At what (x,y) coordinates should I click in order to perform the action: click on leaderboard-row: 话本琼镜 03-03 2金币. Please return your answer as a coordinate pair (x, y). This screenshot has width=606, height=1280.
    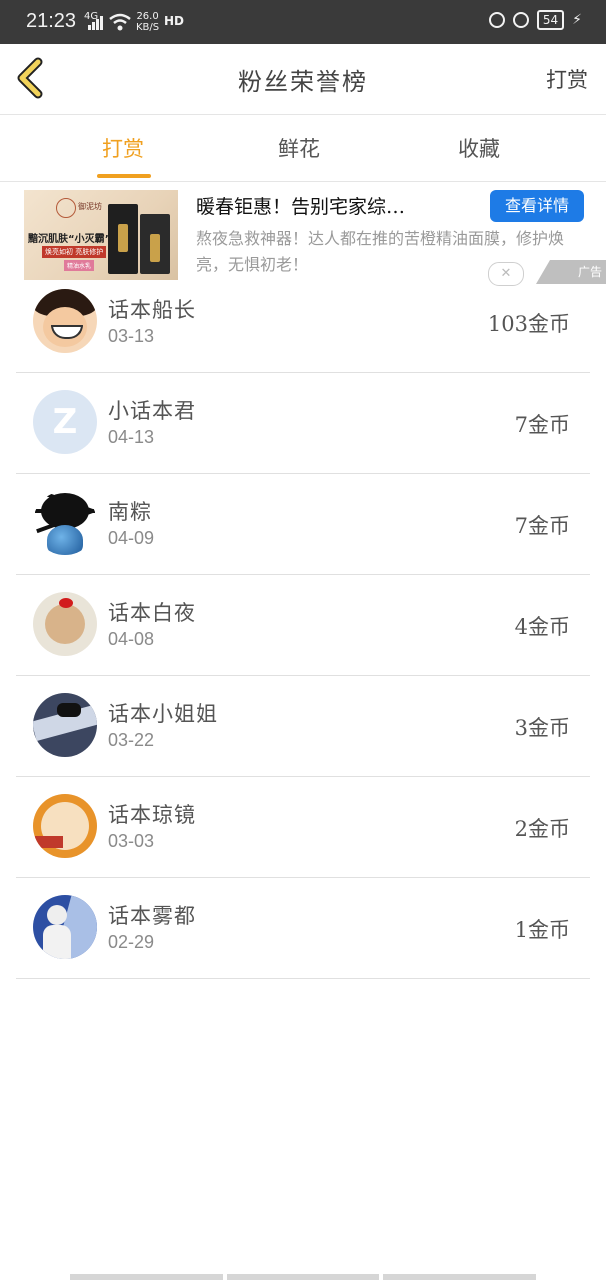
    Looking at the image, I should click on (303, 827).